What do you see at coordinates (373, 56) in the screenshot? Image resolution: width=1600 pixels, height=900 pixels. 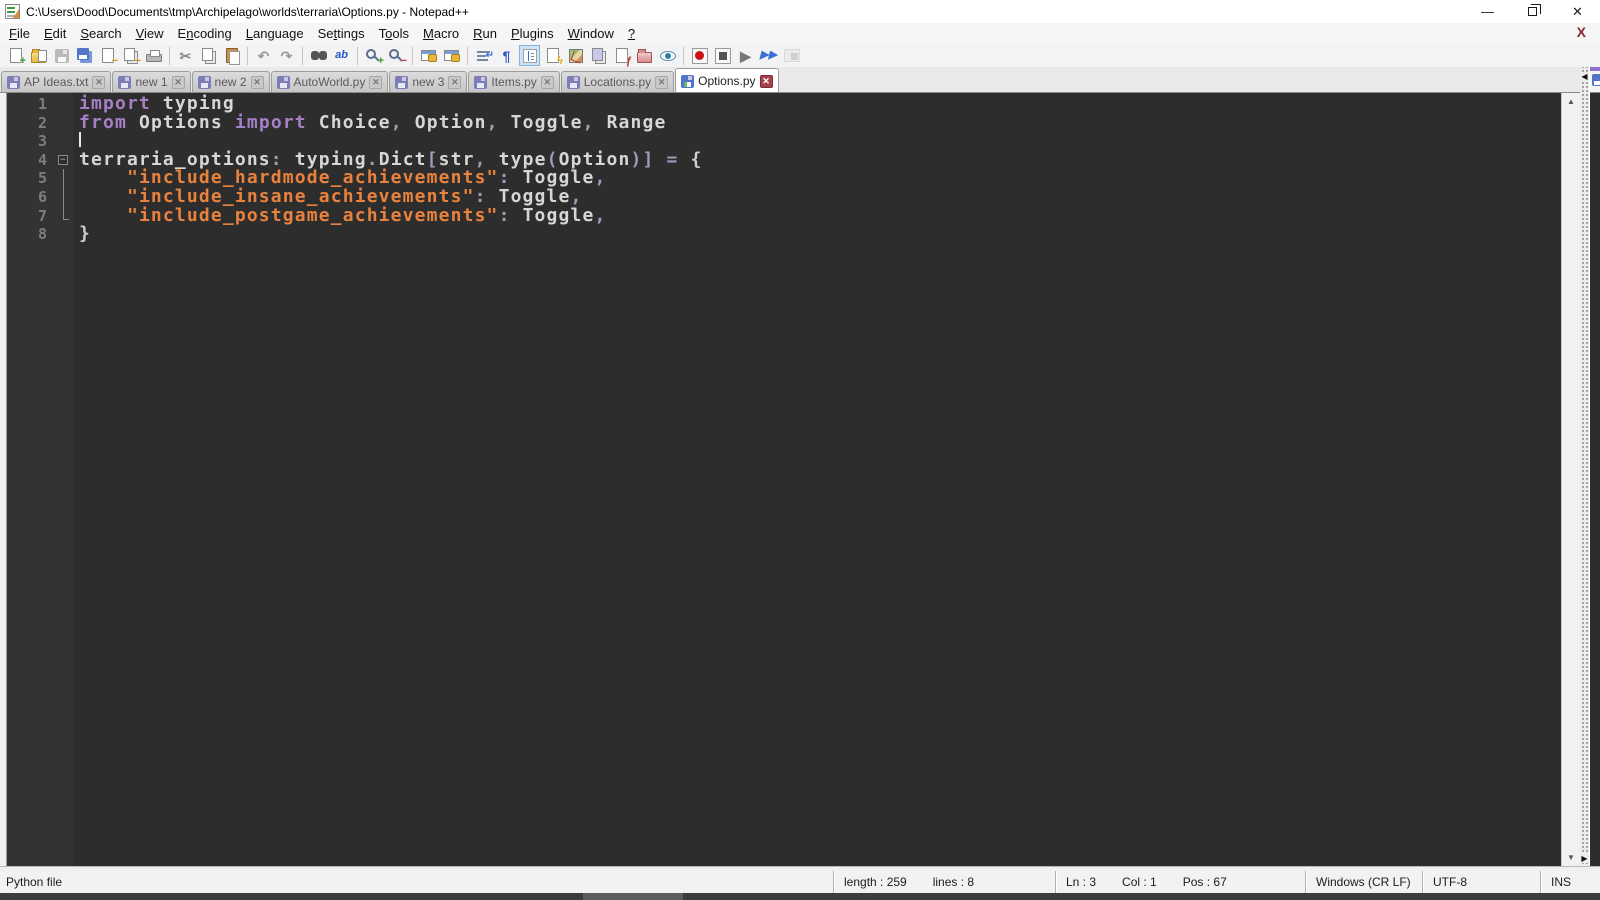 I see `zoom-in-icon: +` at bounding box center [373, 56].